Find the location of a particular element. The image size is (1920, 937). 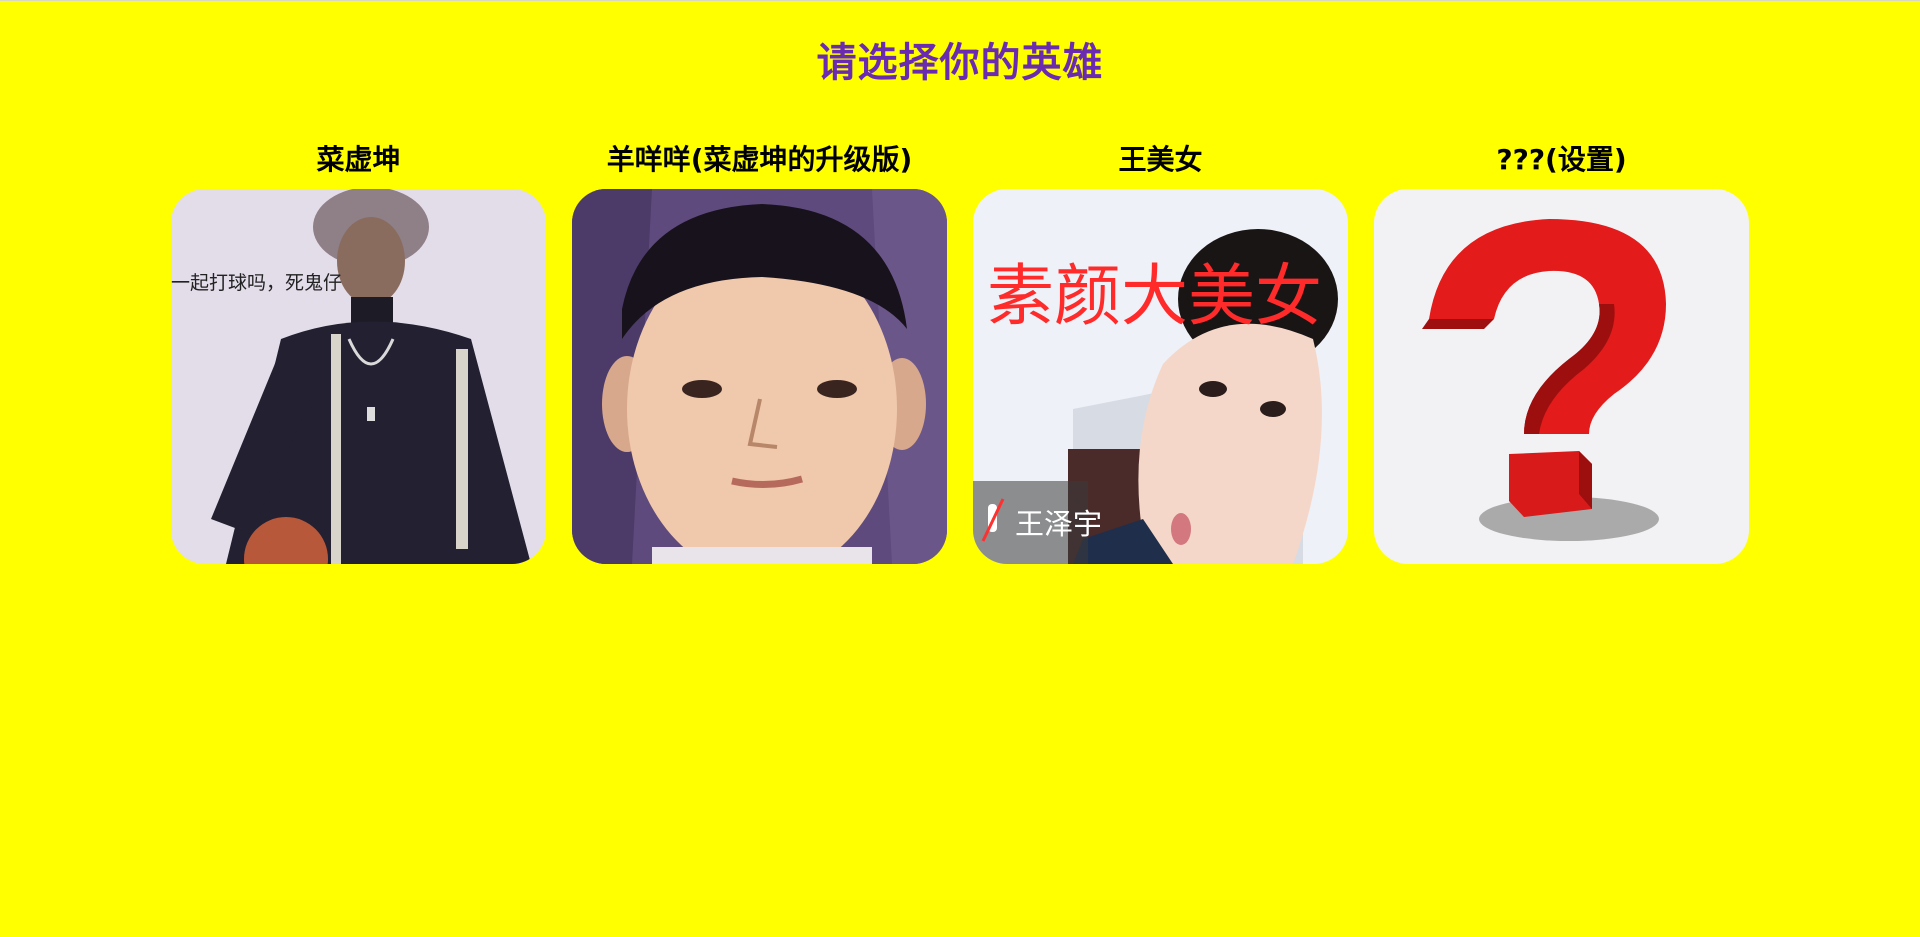

hero-name: 菜虚坤 is located at coordinates (358, 159).